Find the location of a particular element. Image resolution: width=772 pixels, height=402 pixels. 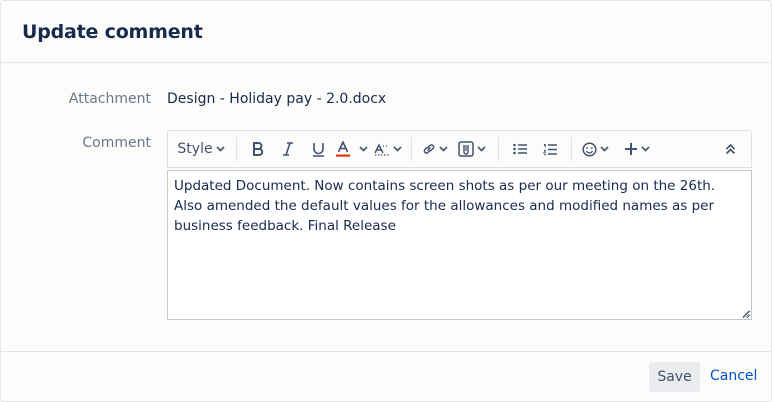

editor-toolbar: Style is located at coordinates (459, 149).